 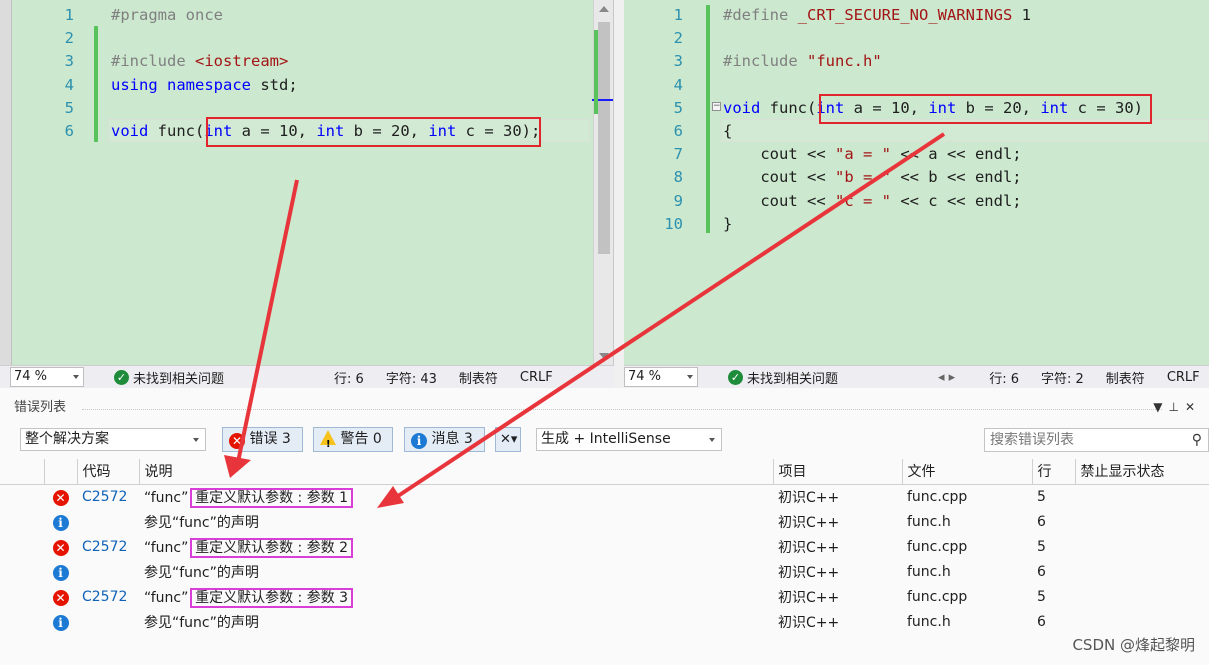 I want to click on code-token: void, so click(x=742, y=107).